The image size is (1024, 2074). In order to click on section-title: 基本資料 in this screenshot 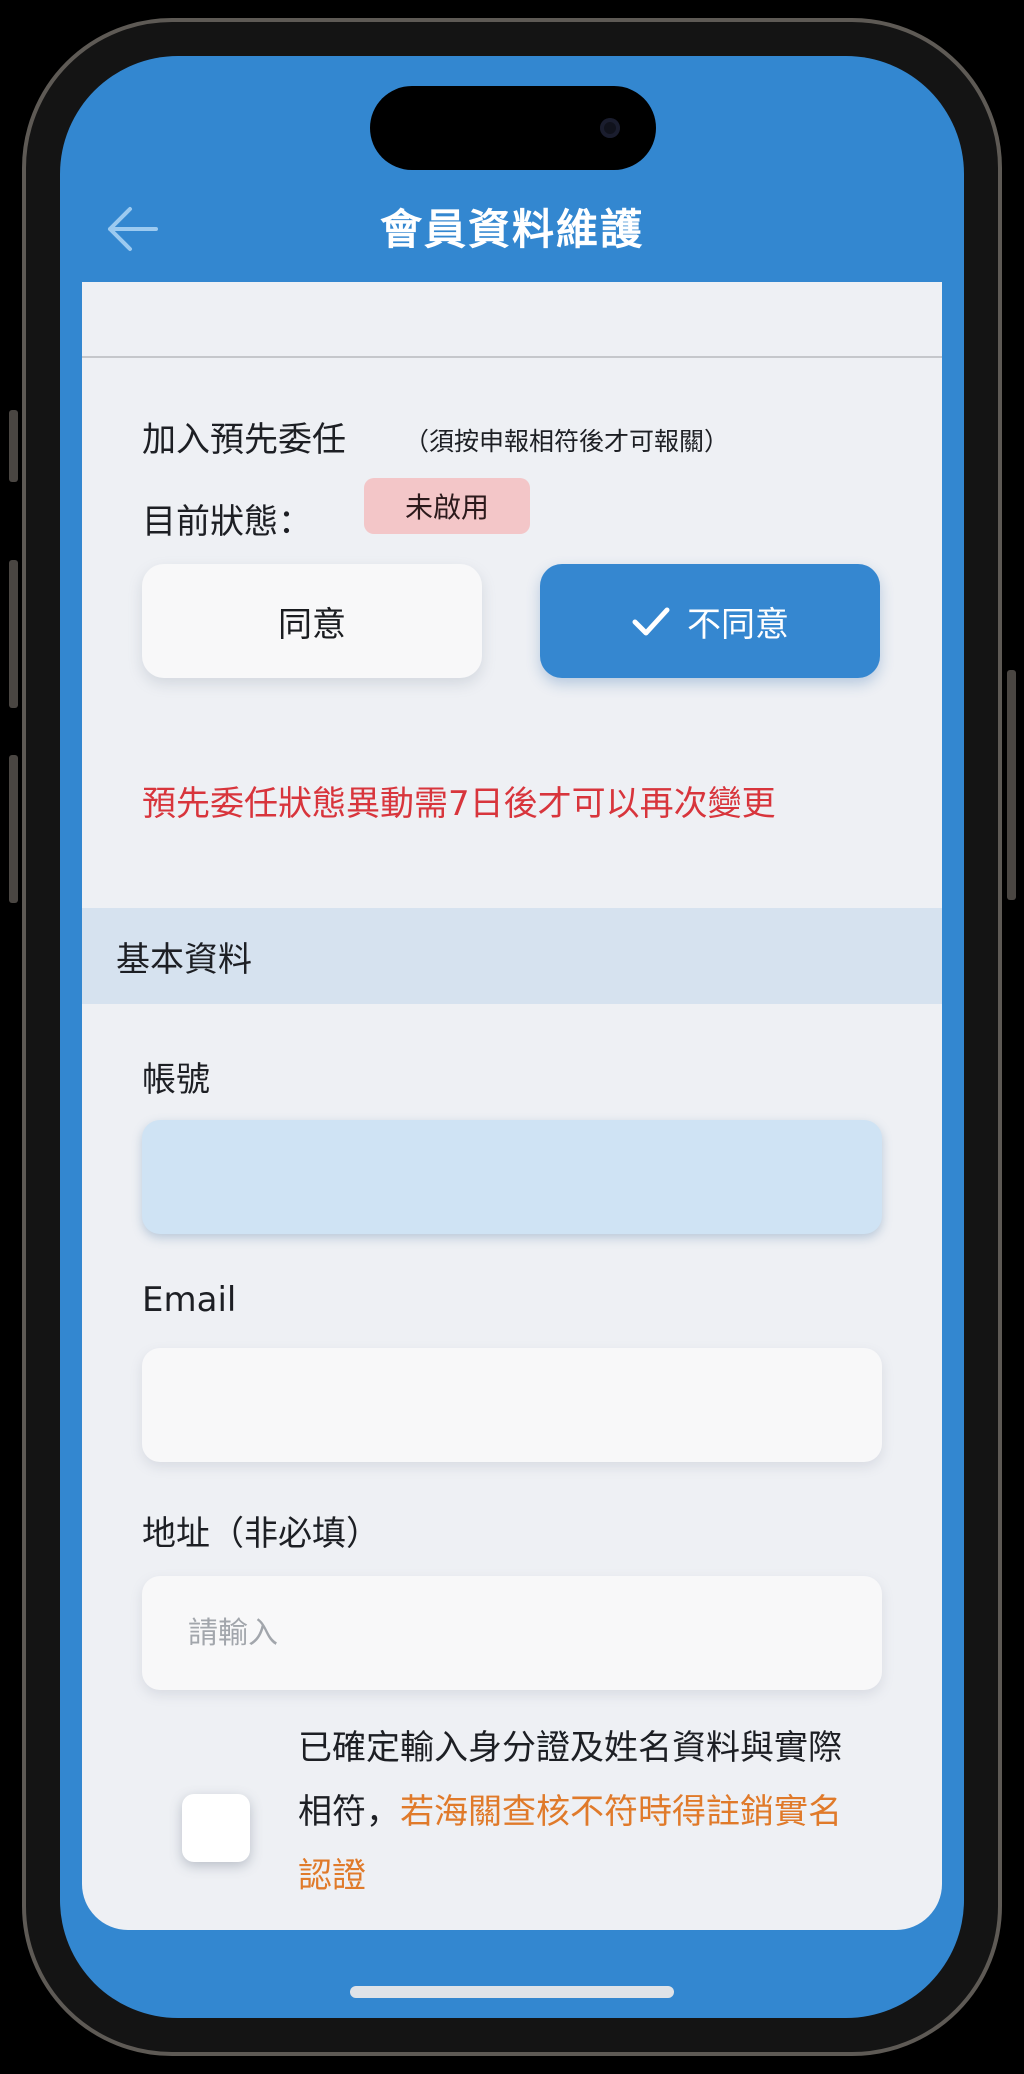, I will do `click(184, 959)`.